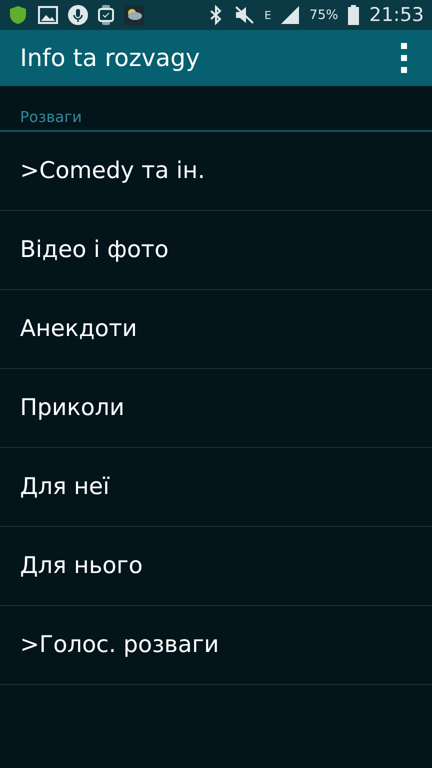 The height and width of the screenshot is (768, 432). Describe the element at coordinates (18, 15) in the screenshot. I see `shield-icon` at that location.